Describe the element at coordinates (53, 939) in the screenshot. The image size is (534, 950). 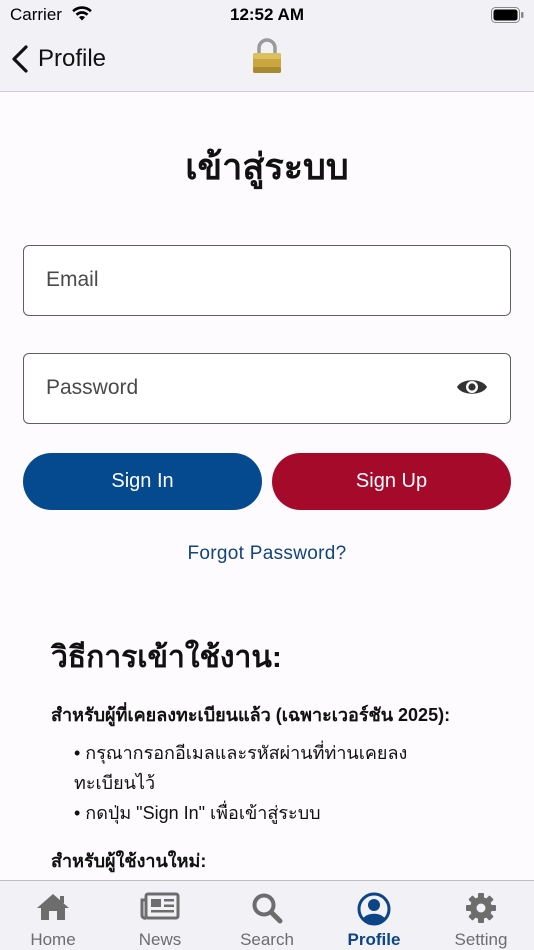
I see `tab-label: Home` at that location.